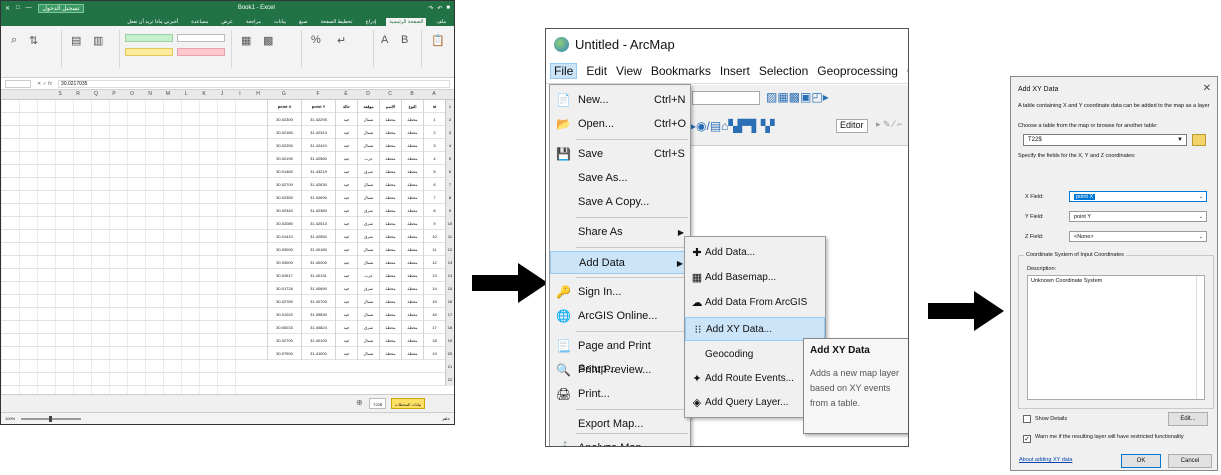  What do you see at coordinates (318, 210) in the screenshot?
I see `cell: 31.42380` at bounding box center [318, 210].